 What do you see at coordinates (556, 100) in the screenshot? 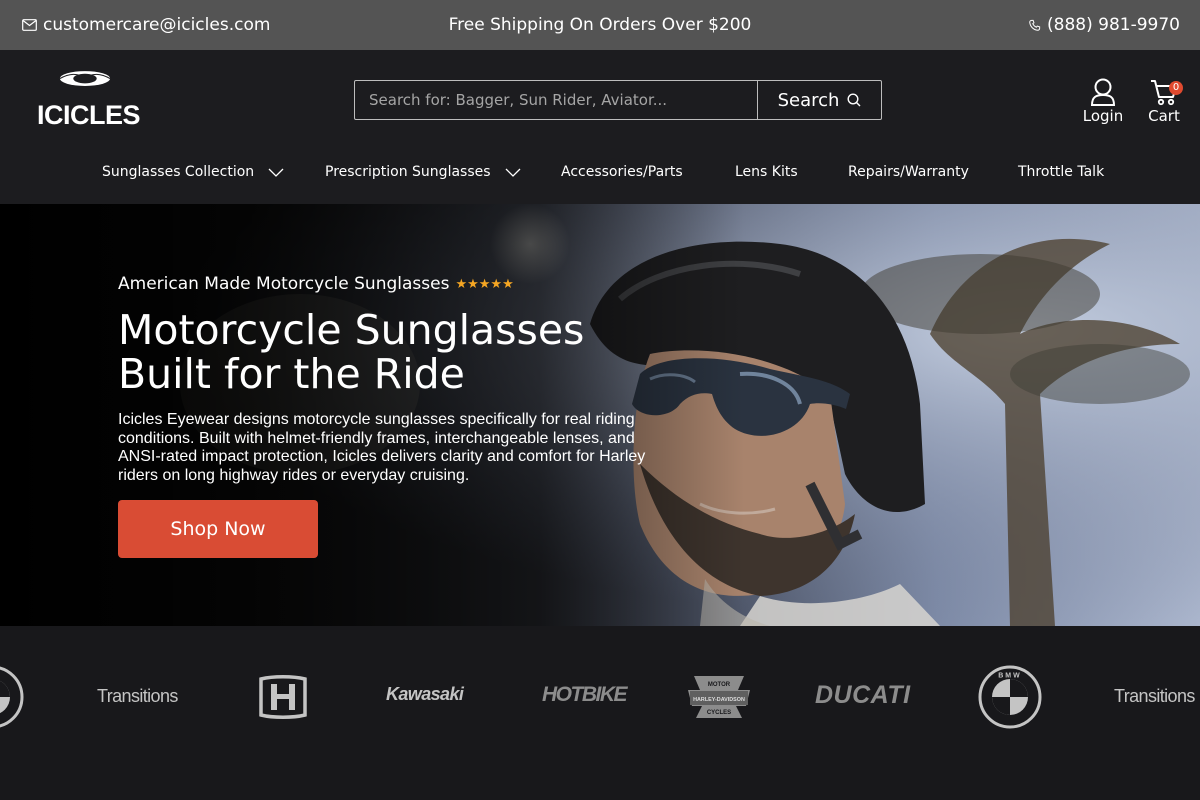
I see `search-input` at bounding box center [556, 100].